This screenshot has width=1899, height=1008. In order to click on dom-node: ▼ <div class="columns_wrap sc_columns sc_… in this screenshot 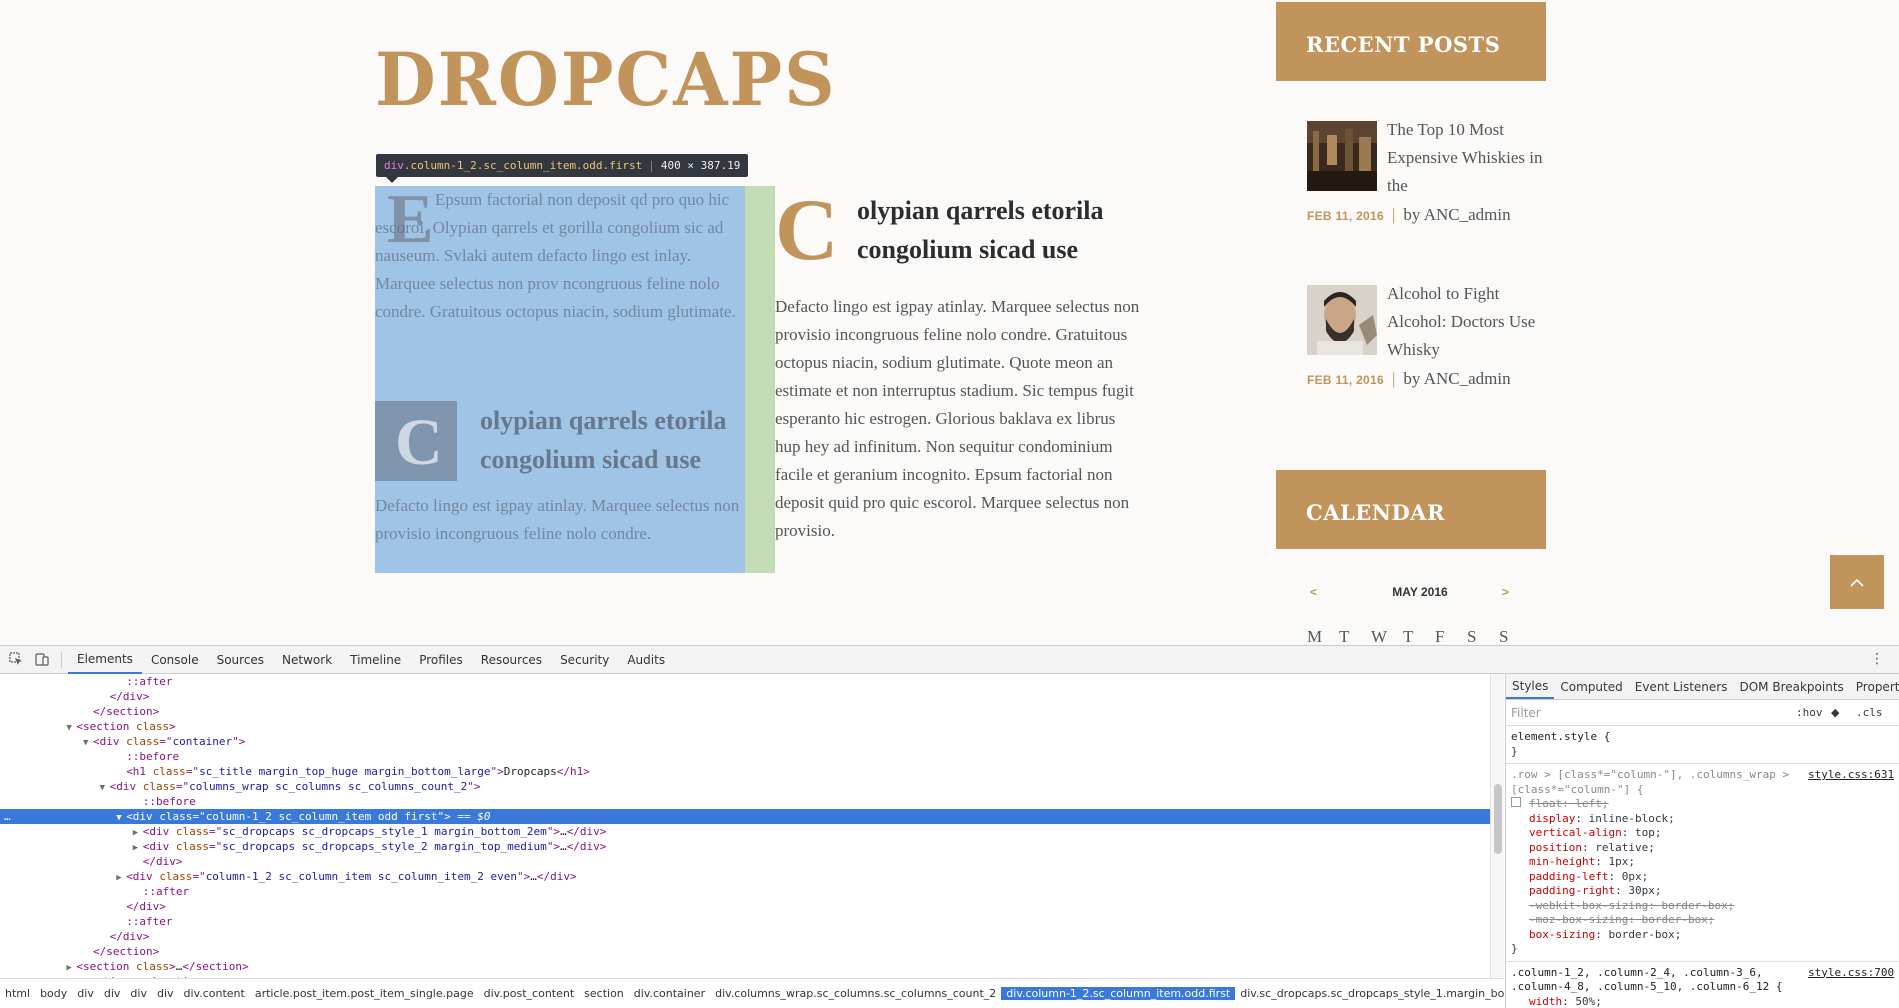, I will do `click(745, 786)`.